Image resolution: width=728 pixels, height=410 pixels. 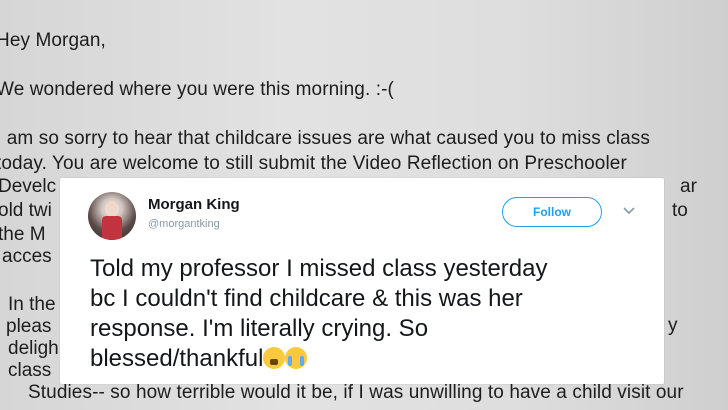 What do you see at coordinates (32, 304) in the screenshot?
I see `email-fragment: In the` at bounding box center [32, 304].